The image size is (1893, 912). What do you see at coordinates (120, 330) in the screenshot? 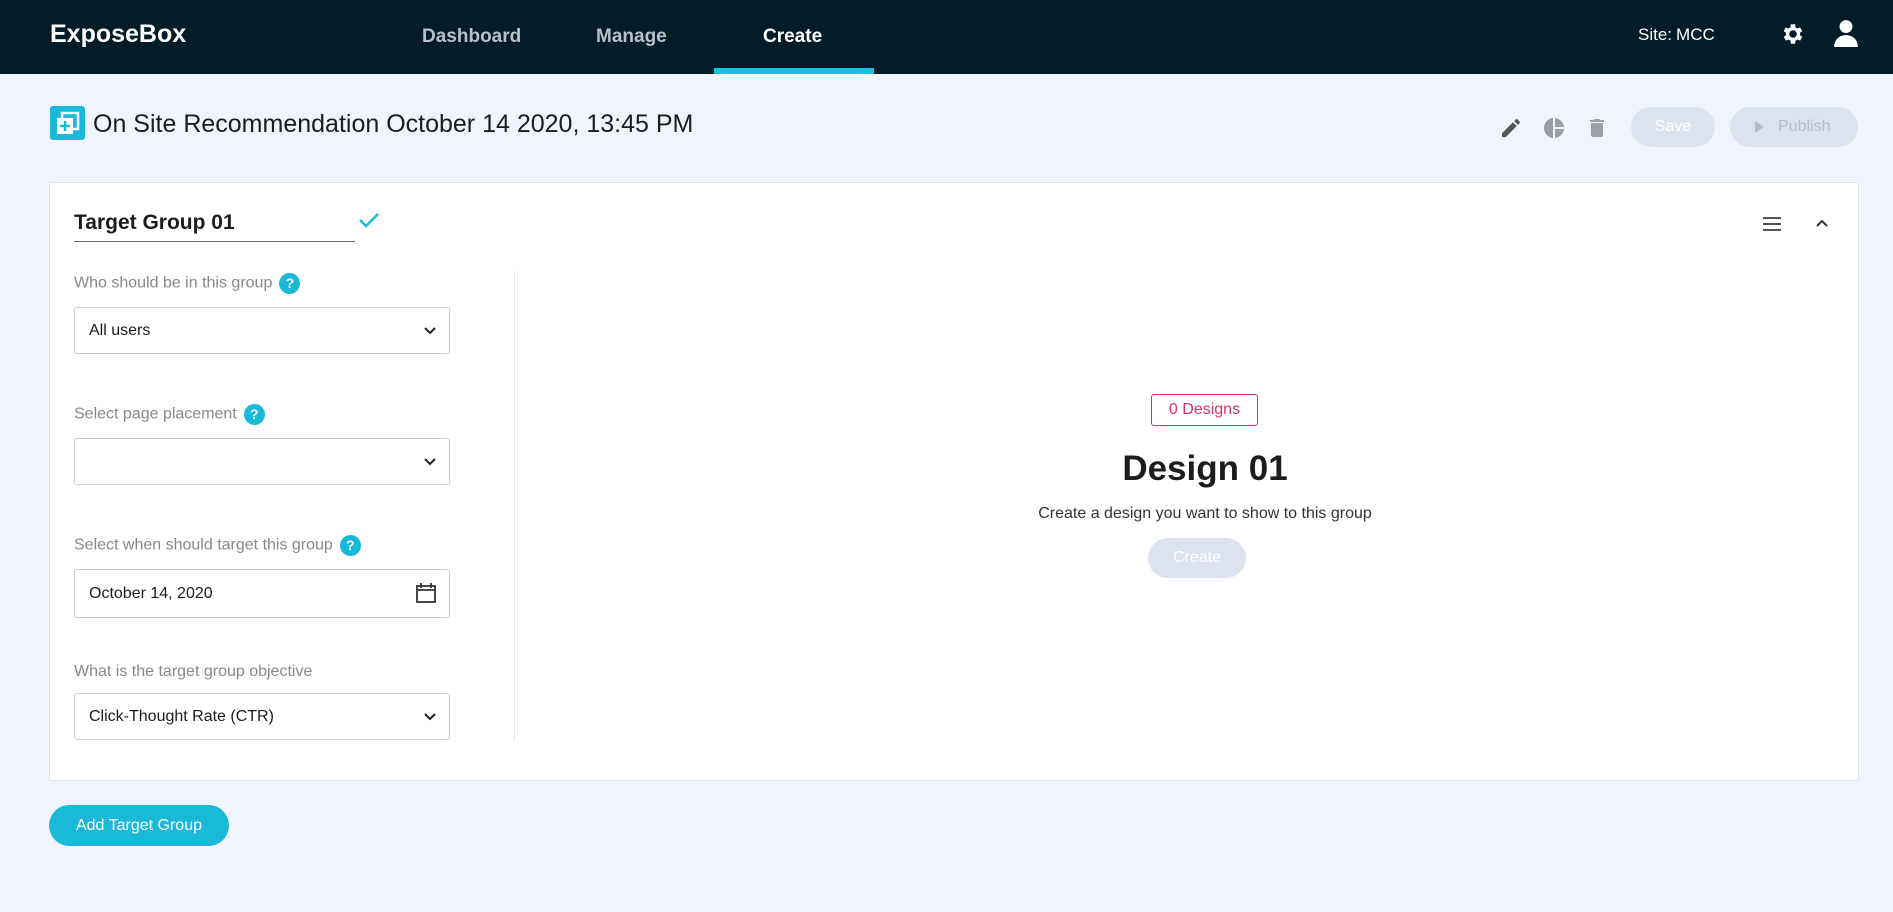
I see `who-value: All users` at bounding box center [120, 330].